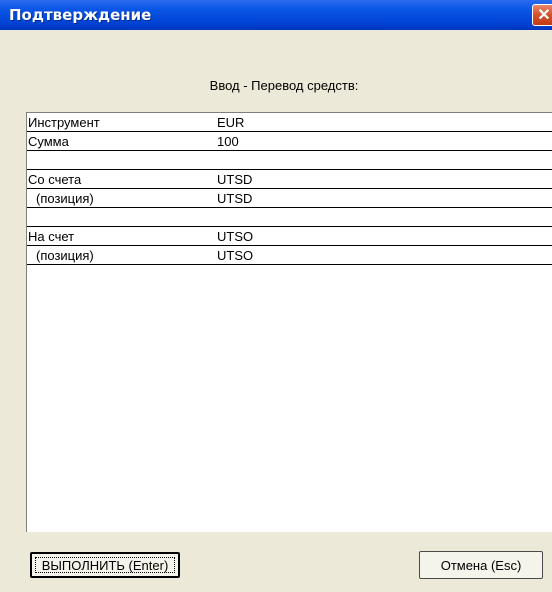 The height and width of the screenshot is (592, 552). I want to click on execute-button: ВЫПОЛНИТЬ (Enter), so click(105, 565).